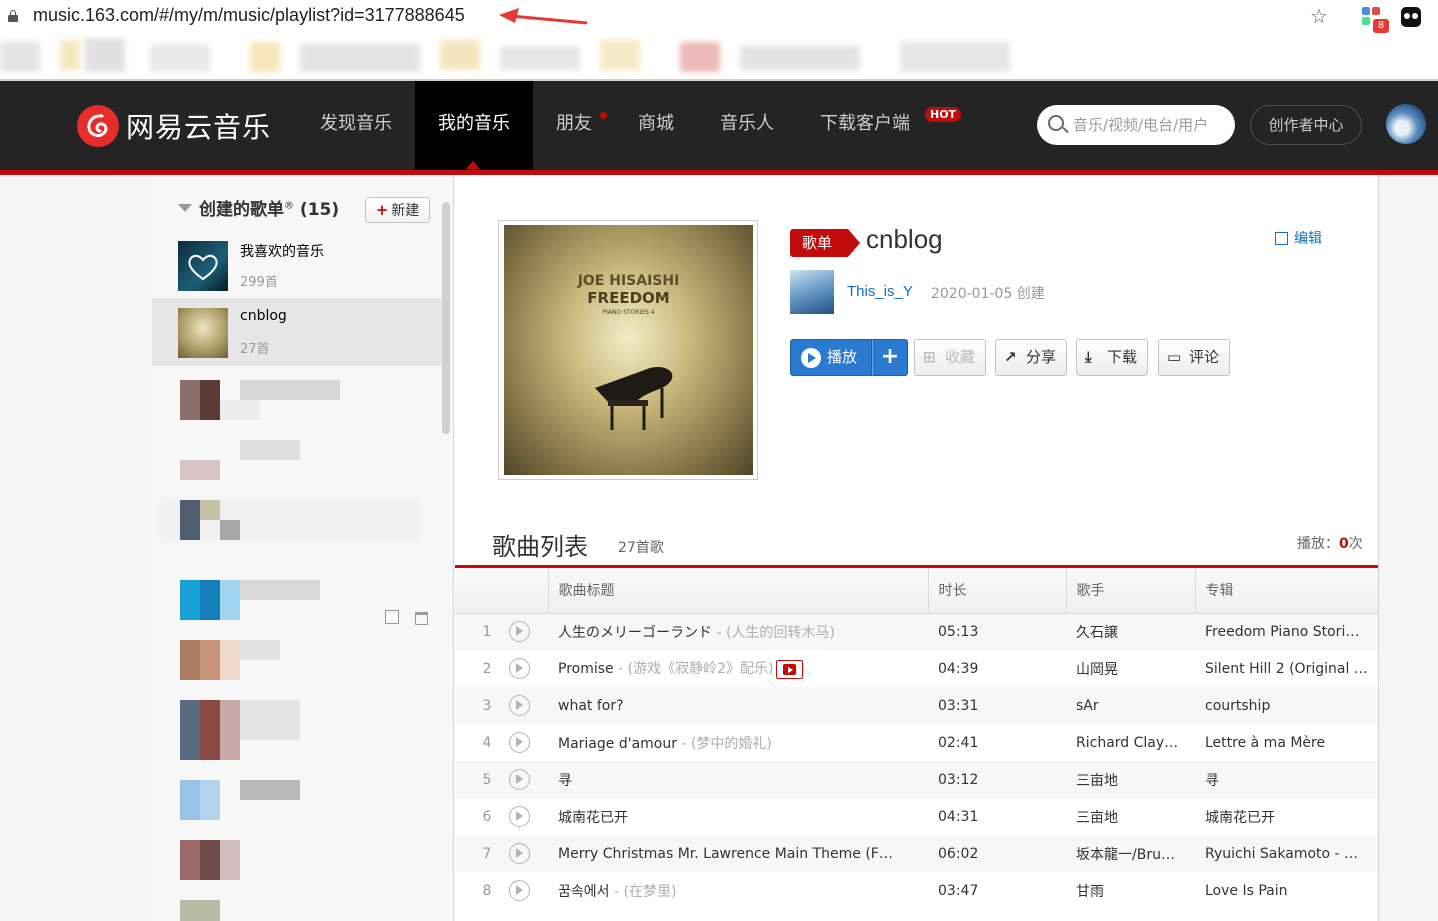  I want to click on song-title: 城南花已开, so click(593, 818).